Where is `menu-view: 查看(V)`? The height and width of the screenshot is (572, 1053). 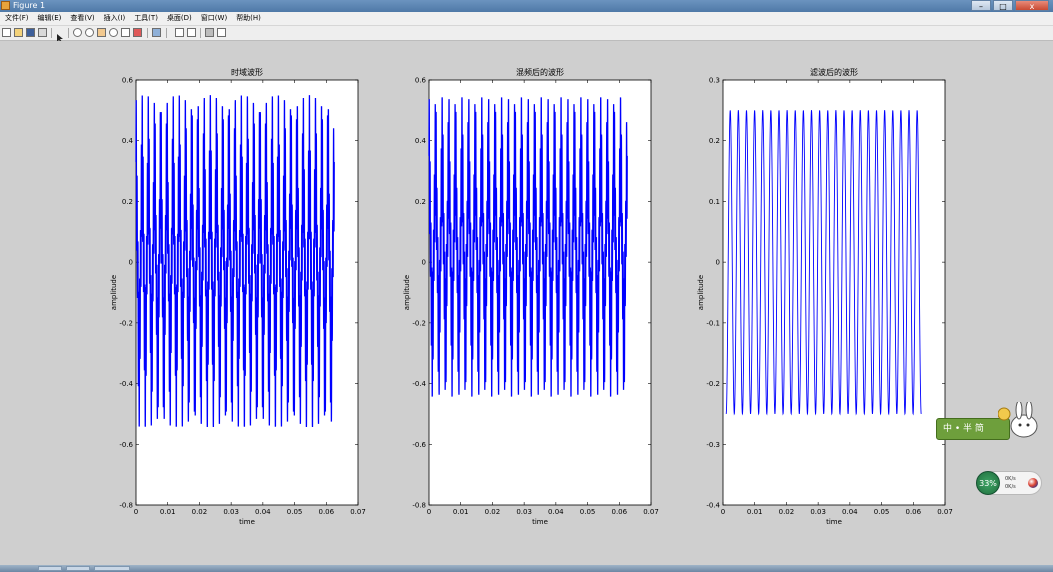 menu-view: 查看(V) is located at coordinates (81, 18).